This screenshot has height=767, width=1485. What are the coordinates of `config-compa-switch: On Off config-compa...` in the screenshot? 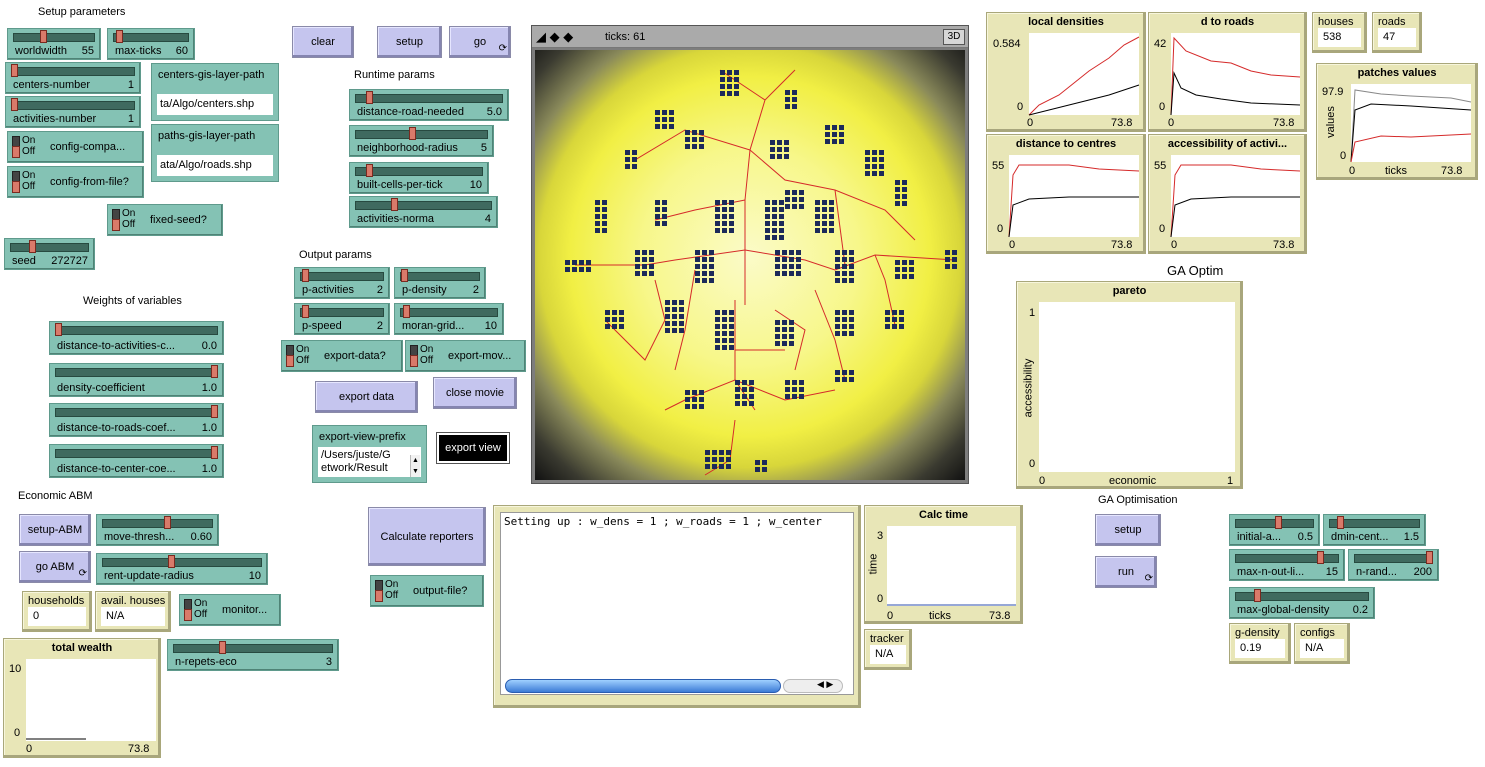 It's located at (75, 147).